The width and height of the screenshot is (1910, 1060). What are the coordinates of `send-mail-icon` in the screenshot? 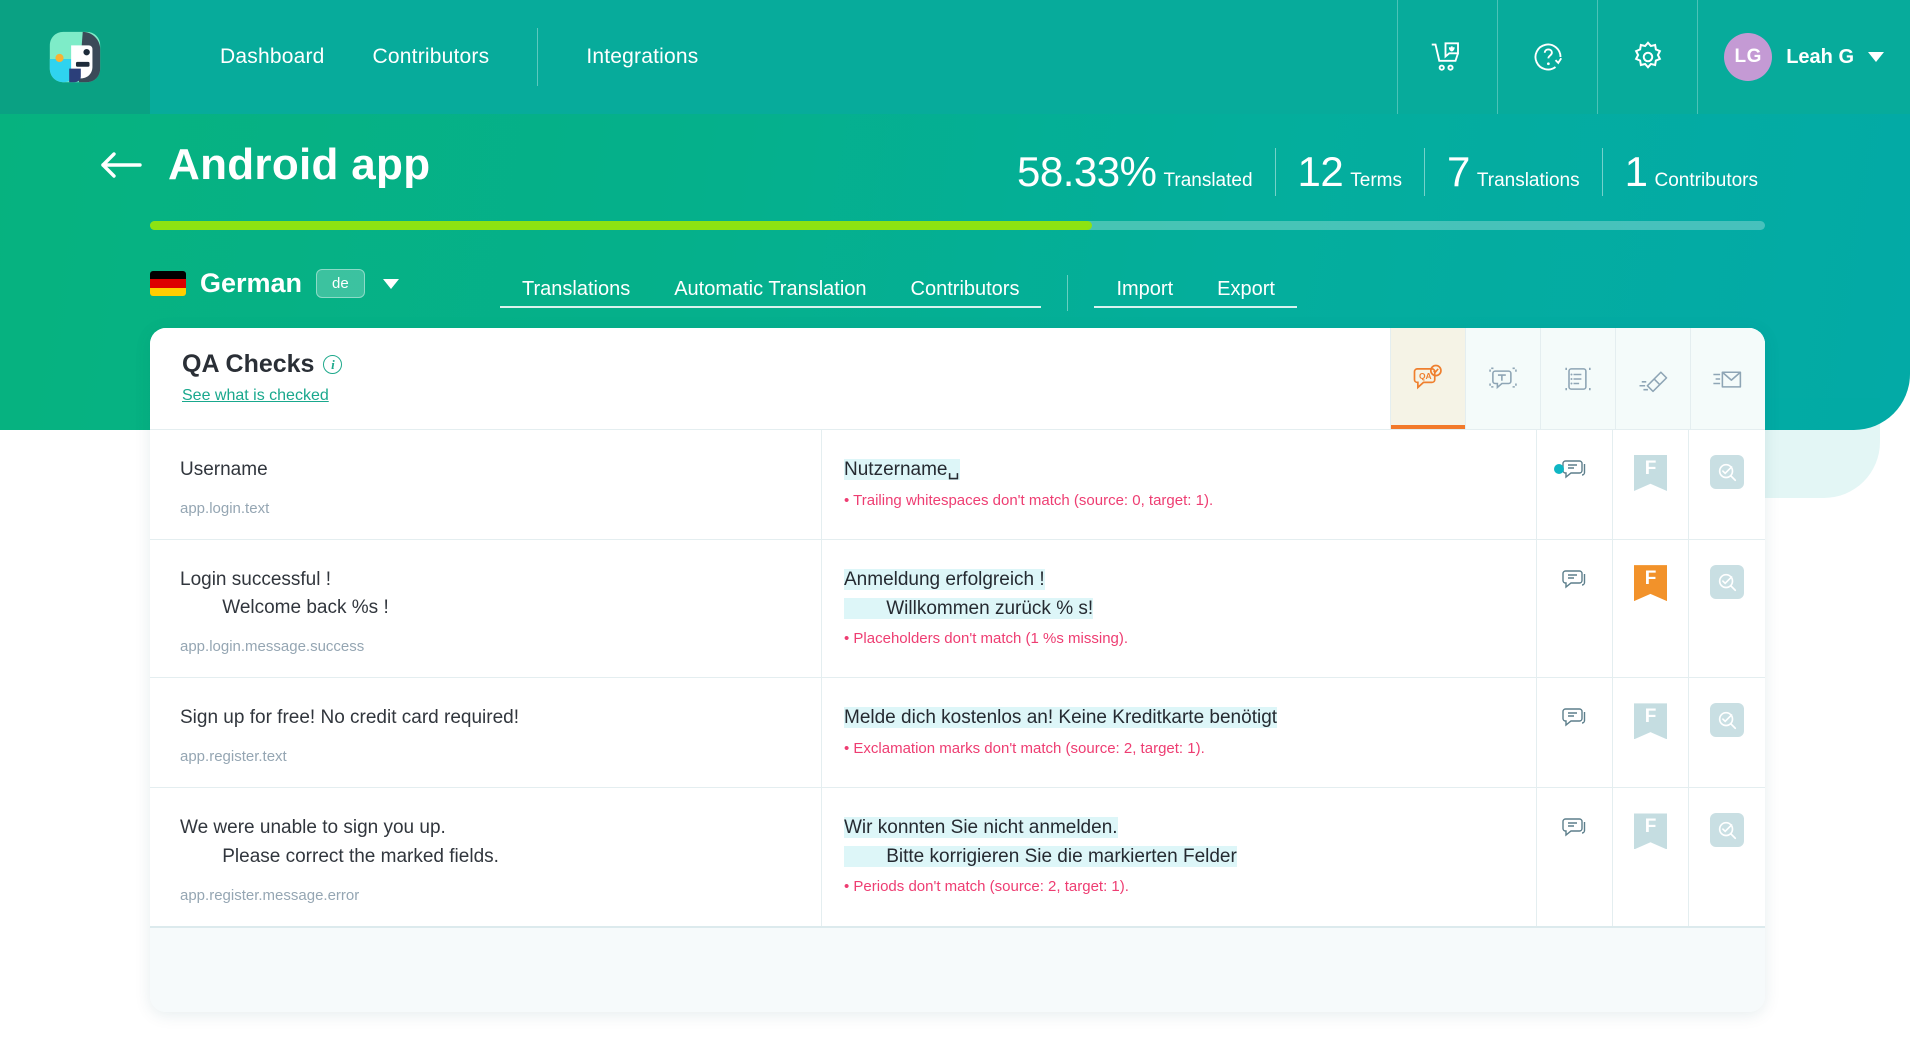 It's located at (1727, 379).